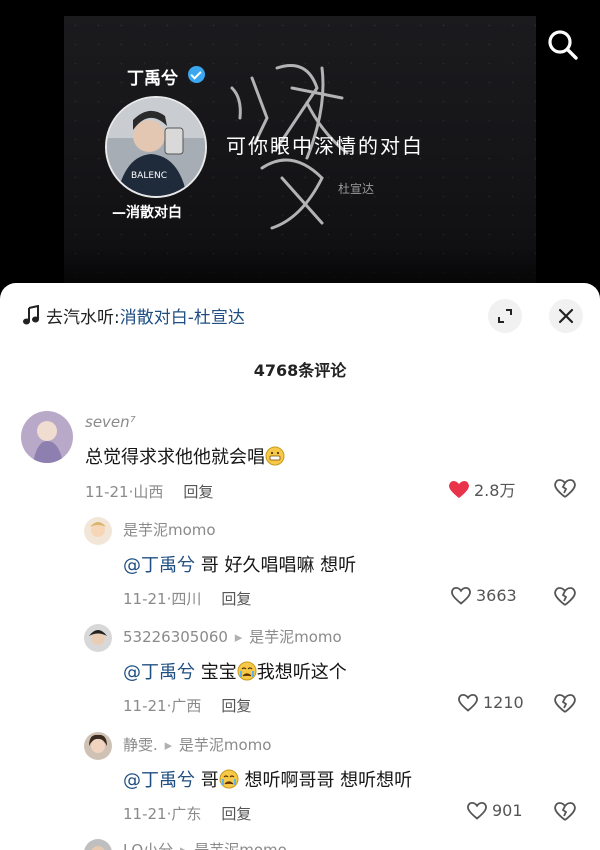 Image resolution: width=600 pixels, height=850 pixels. Describe the element at coordinates (149, 176) in the screenshot. I see `svg-text: BALENC` at that location.